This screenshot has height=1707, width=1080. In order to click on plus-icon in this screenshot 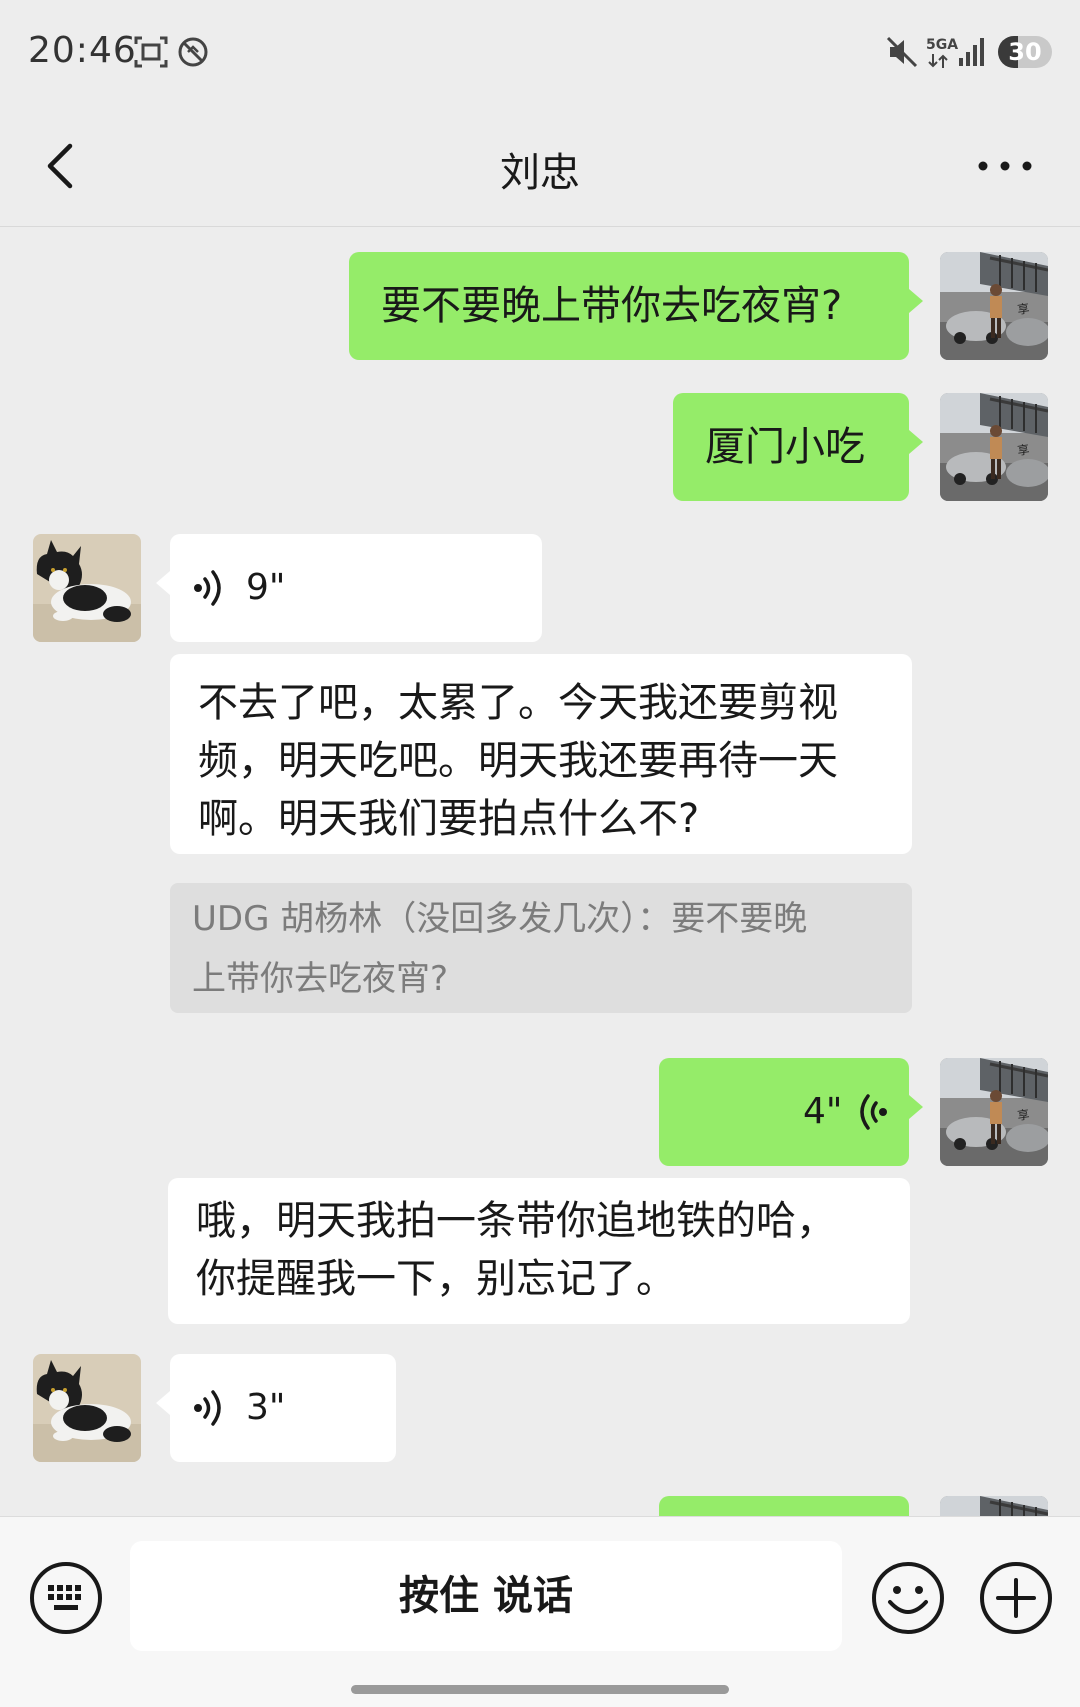, I will do `click(1016, 1598)`.